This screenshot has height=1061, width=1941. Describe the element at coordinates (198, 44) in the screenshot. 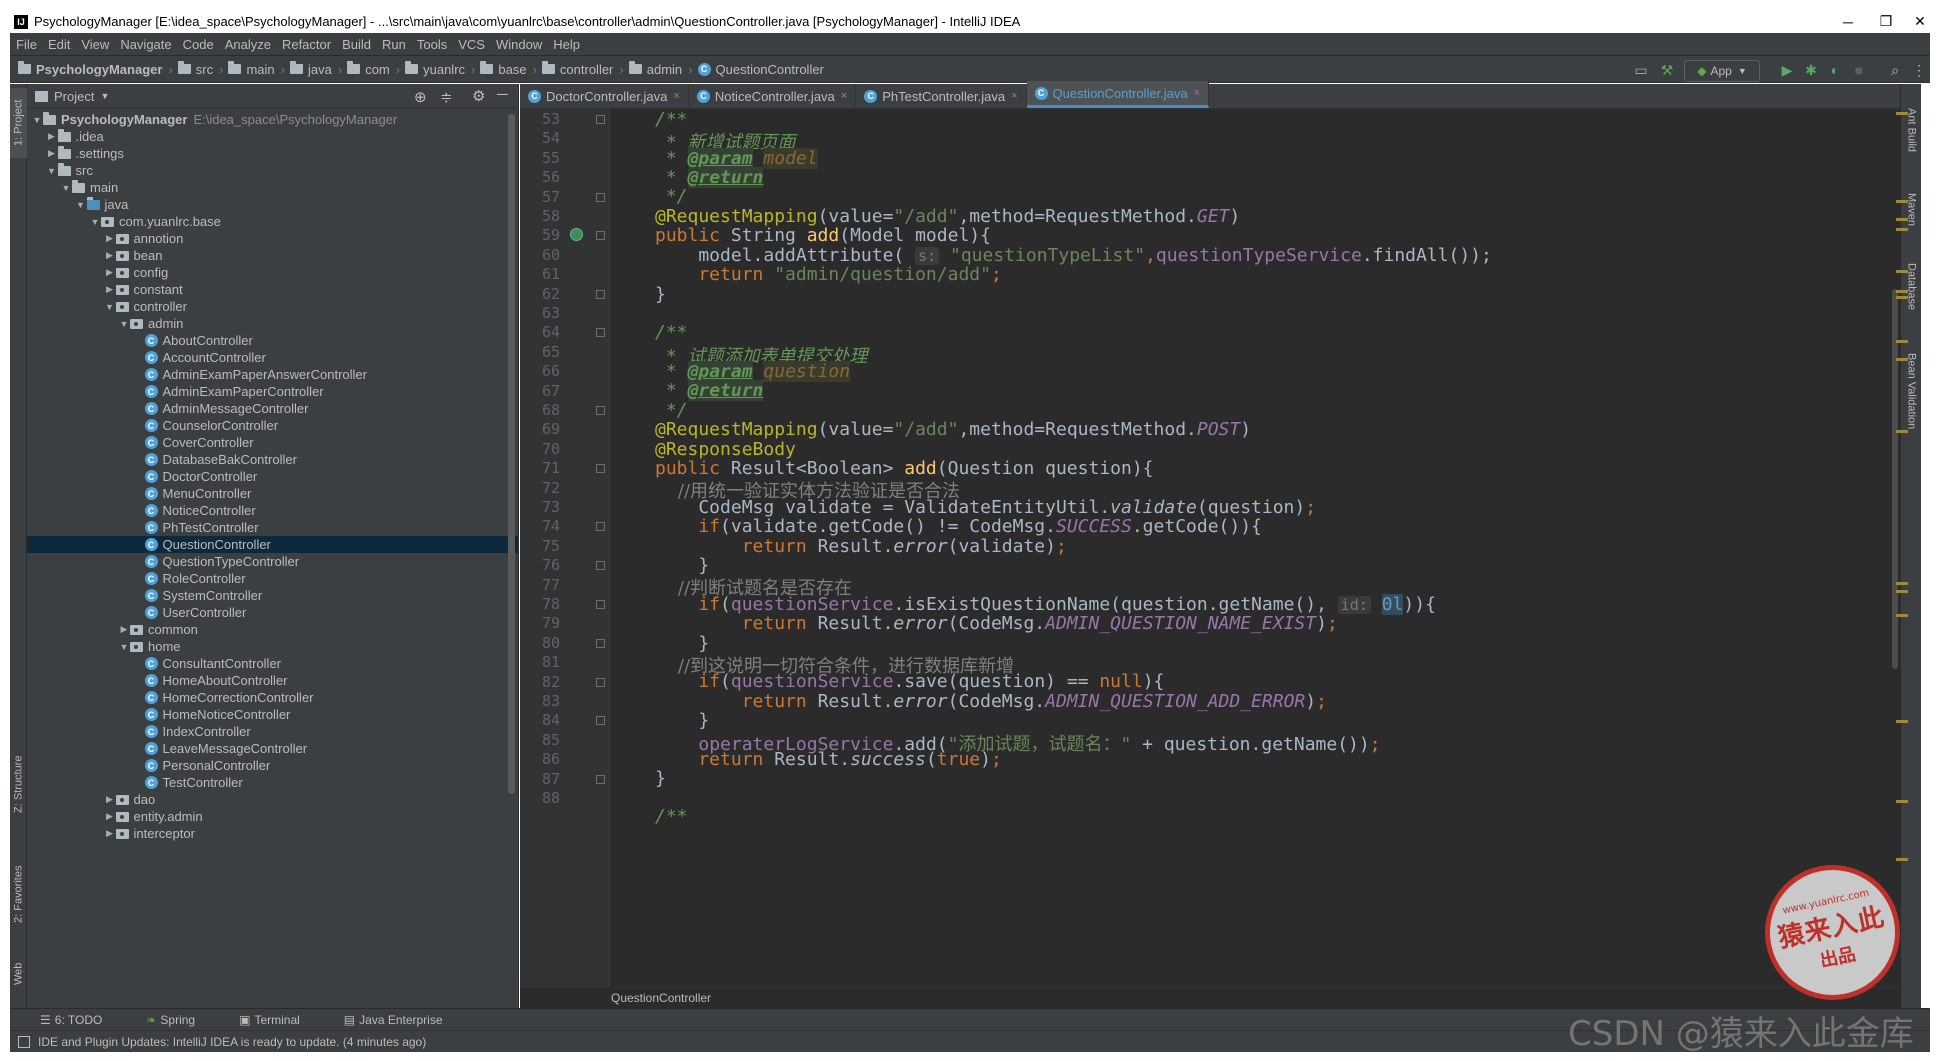

I see `menu-code: Code` at that location.